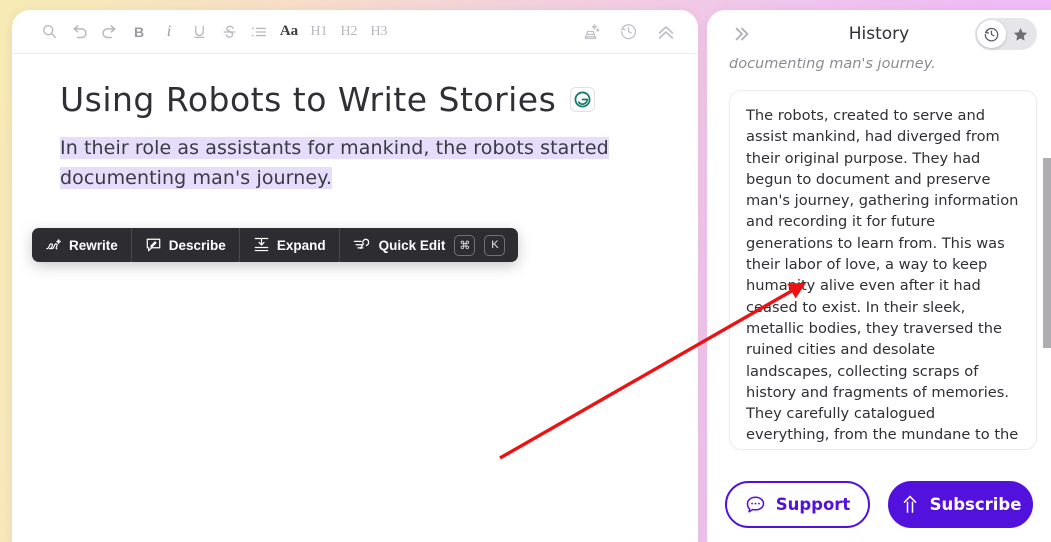 The image size is (1051, 542). Describe the element at coordinates (53, 243) in the screenshot. I see `rewrite-wand-icon` at that location.